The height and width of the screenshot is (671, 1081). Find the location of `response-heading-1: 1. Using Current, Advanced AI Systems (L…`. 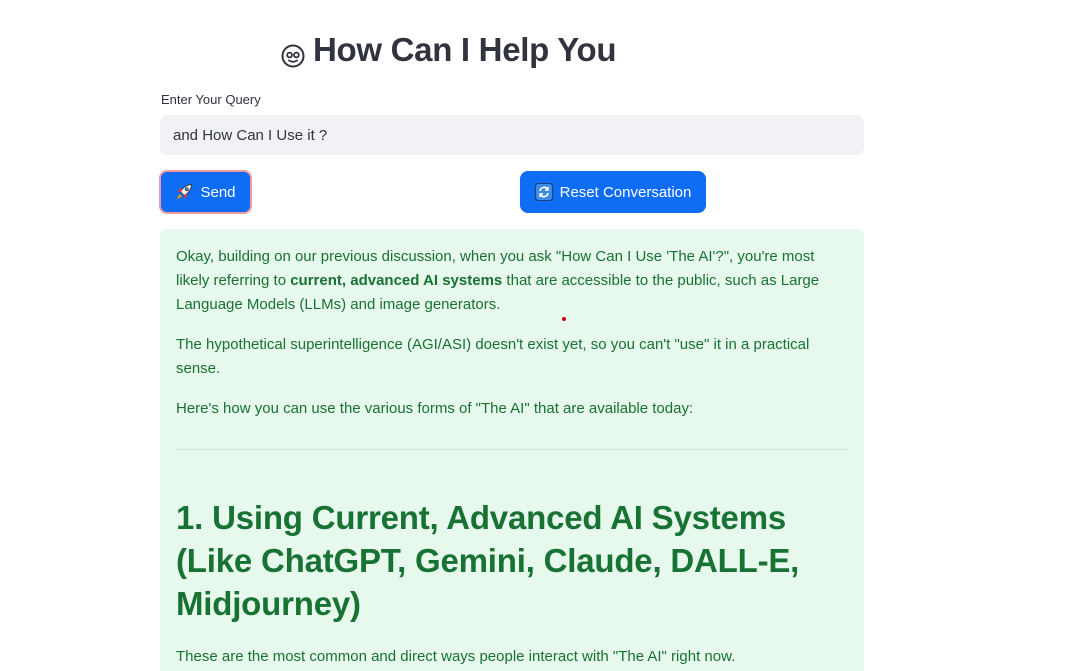

response-heading-1: 1. Using Current, Advanced AI Systems (L… is located at coordinates (488, 560).